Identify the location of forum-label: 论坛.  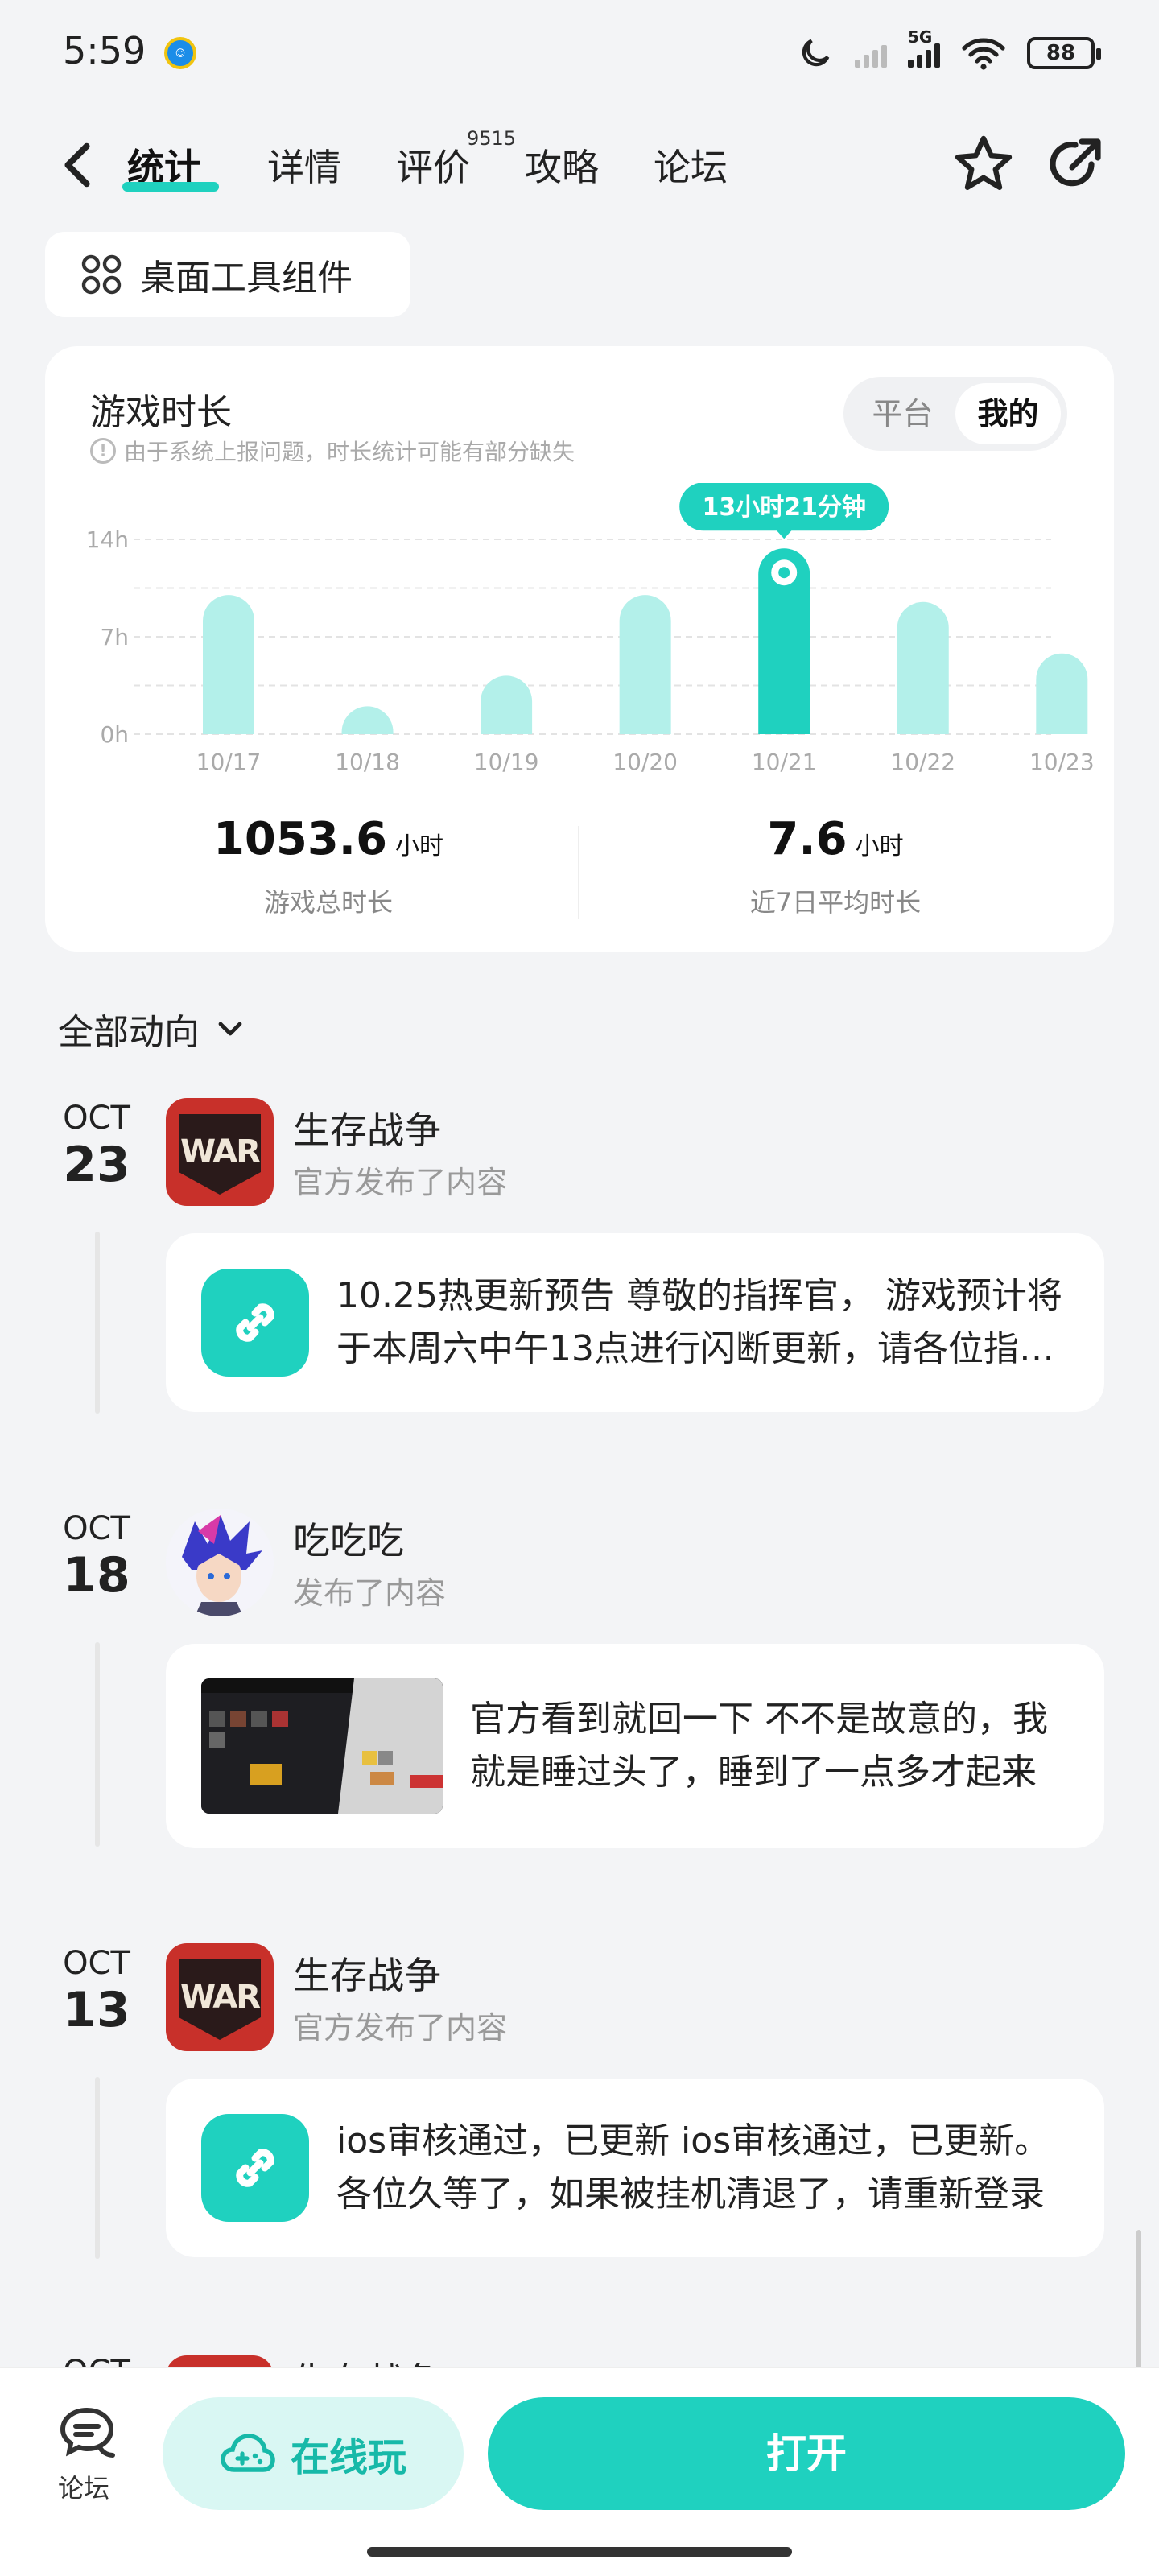
(83, 2486).